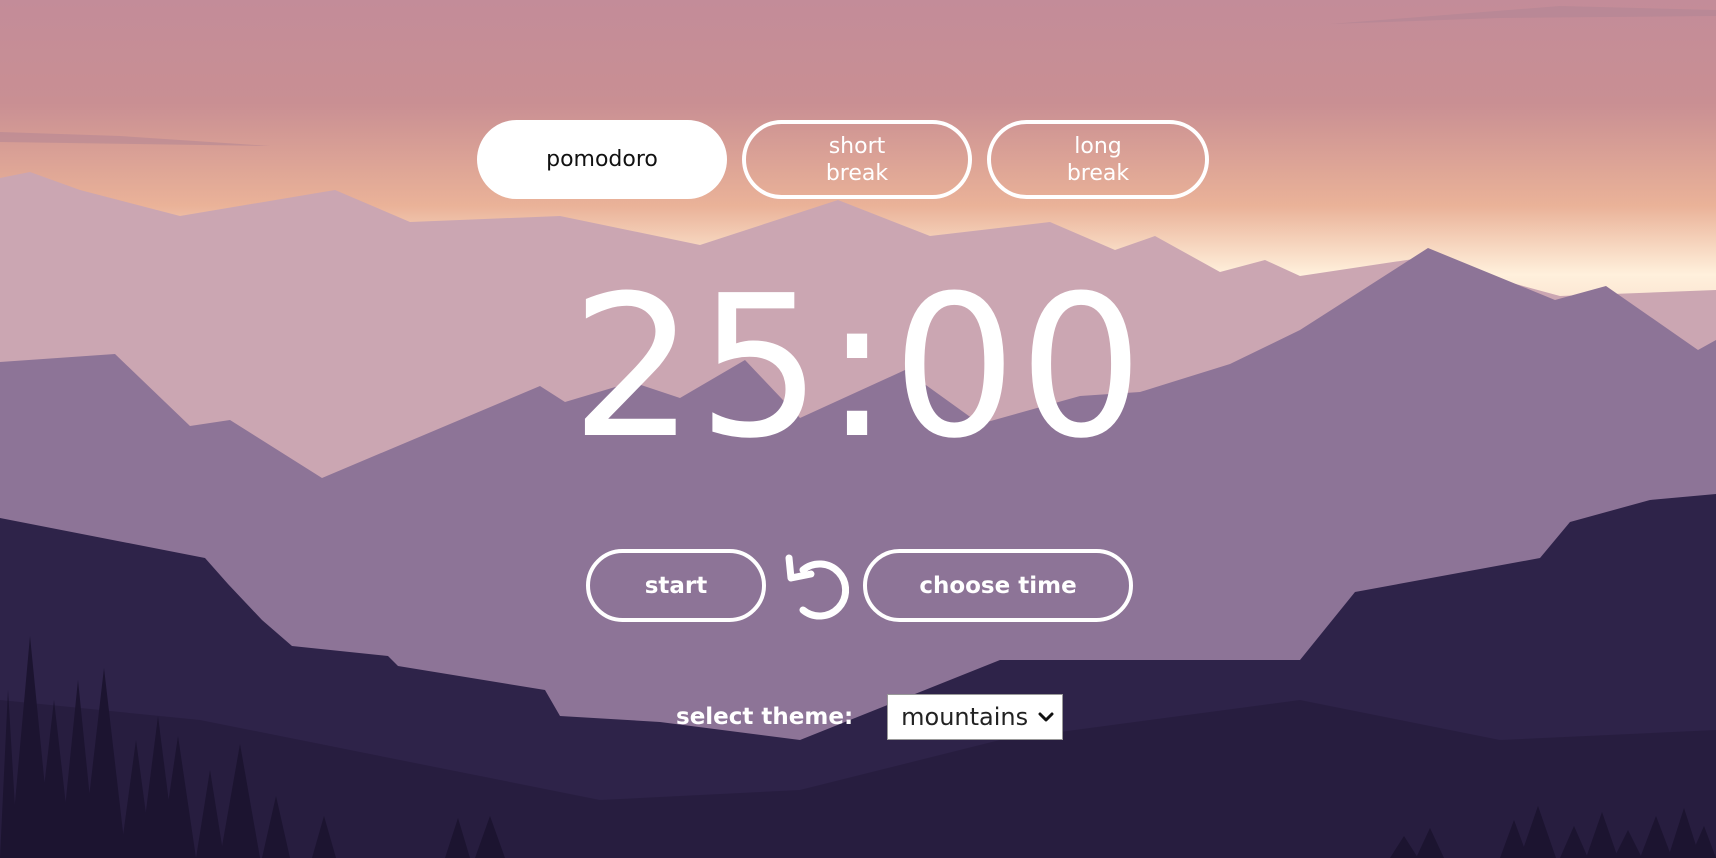 Image resolution: width=1716 pixels, height=858 pixels. What do you see at coordinates (859, 585) in the screenshot?
I see `timer-controls: start choose time` at bounding box center [859, 585].